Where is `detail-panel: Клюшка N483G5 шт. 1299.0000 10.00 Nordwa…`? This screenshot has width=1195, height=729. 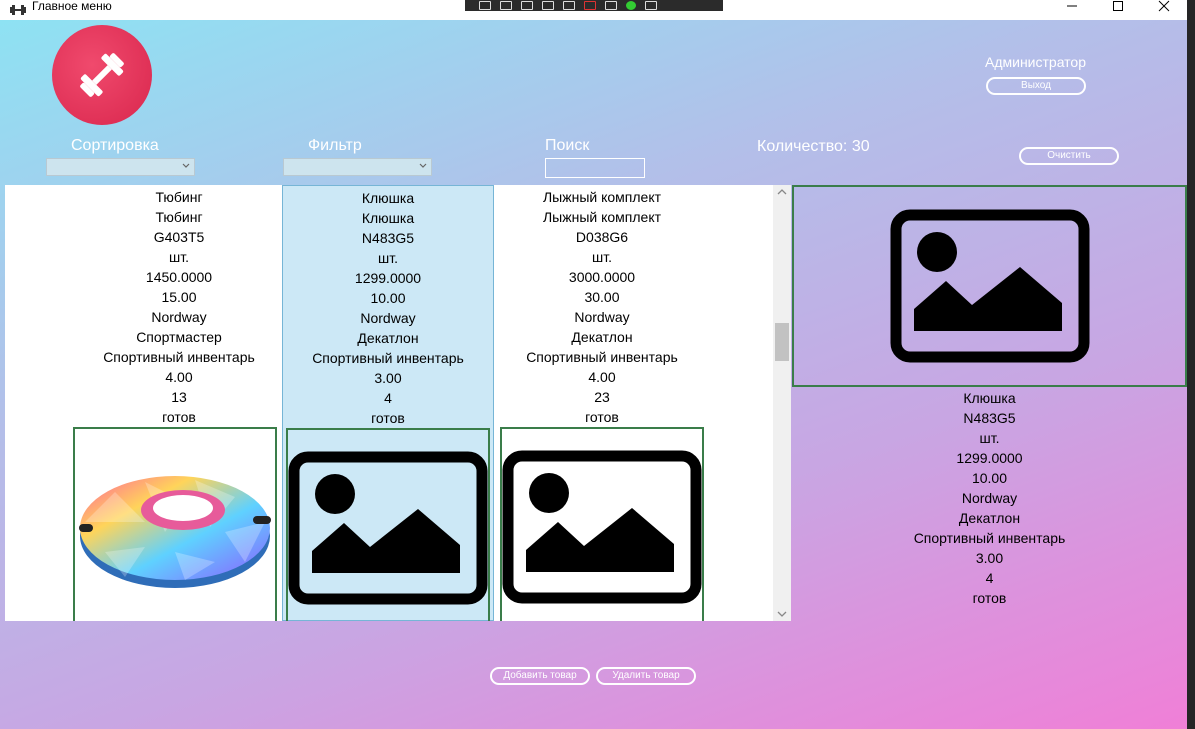 detail-panel: Клюшка N483G5 шт. 1299.0000 10.00 Nordwa… is located at coordinates (989, 498).